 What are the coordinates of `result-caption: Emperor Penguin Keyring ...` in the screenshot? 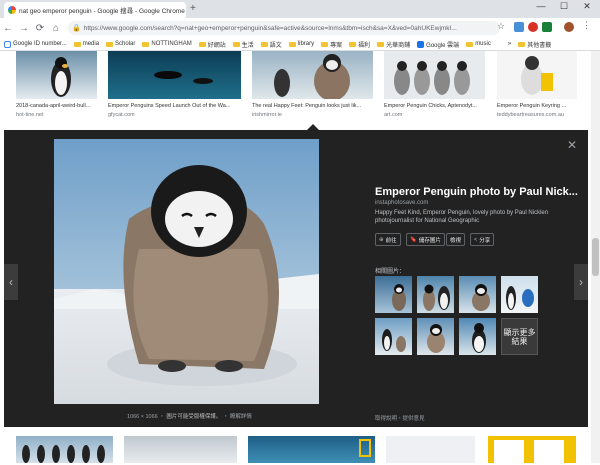 It's located at (542, 106).